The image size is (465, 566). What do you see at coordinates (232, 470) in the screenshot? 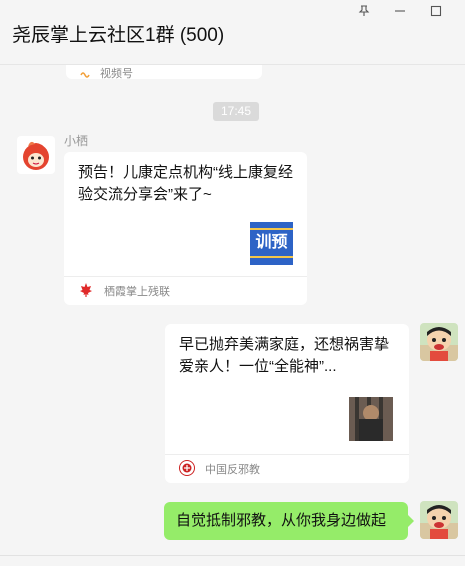
I see `article-source: 中国反邪教` at bounding box center [232, 470].